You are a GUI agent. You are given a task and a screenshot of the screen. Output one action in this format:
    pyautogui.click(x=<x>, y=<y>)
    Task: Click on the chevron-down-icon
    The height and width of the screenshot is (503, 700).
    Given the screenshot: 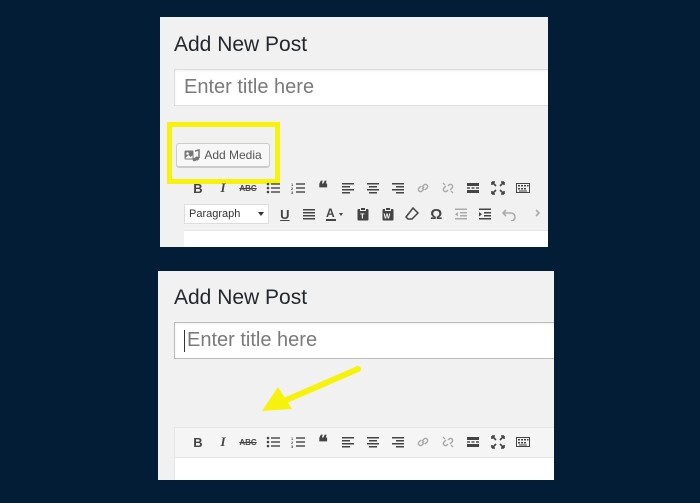 What is the action you would take?
    pyautogui.click(x=261, y=214)
    